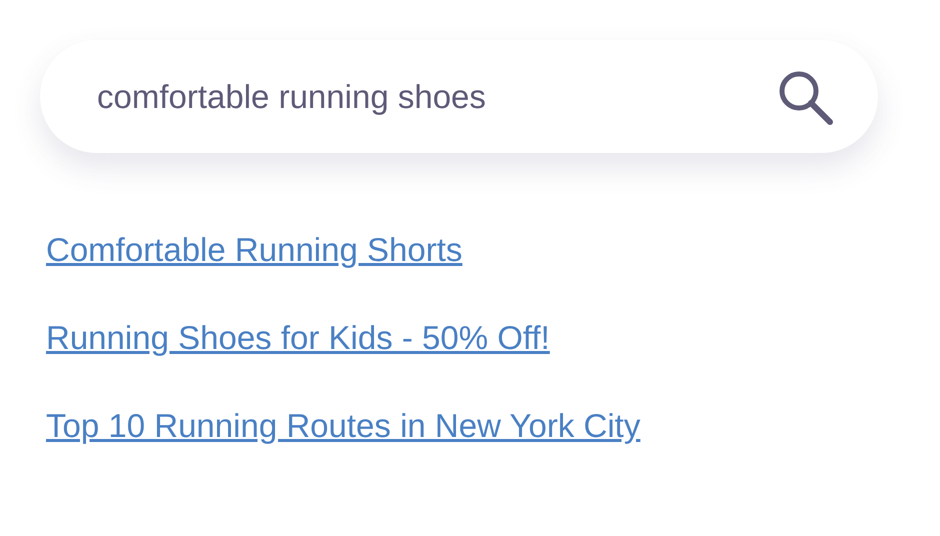 This screenshot has height=536, width=940. Describe the element at coordinates (343, 426) in the screenshot. I see `suggestion-link: Top 10 Running Routes in New York City` at that location.